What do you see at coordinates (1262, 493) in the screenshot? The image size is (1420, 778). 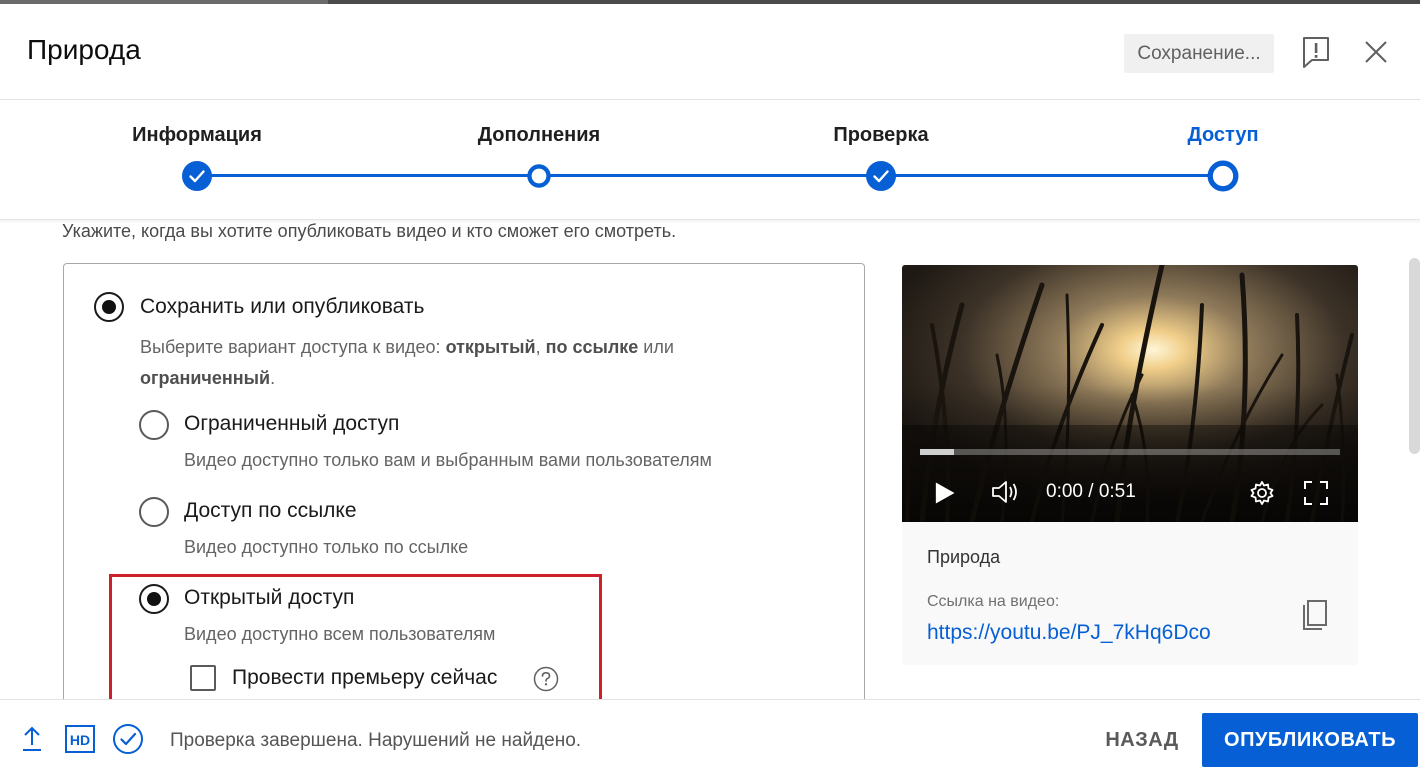 I see `settings-gear-icon` at bounding box center [1262, 493].